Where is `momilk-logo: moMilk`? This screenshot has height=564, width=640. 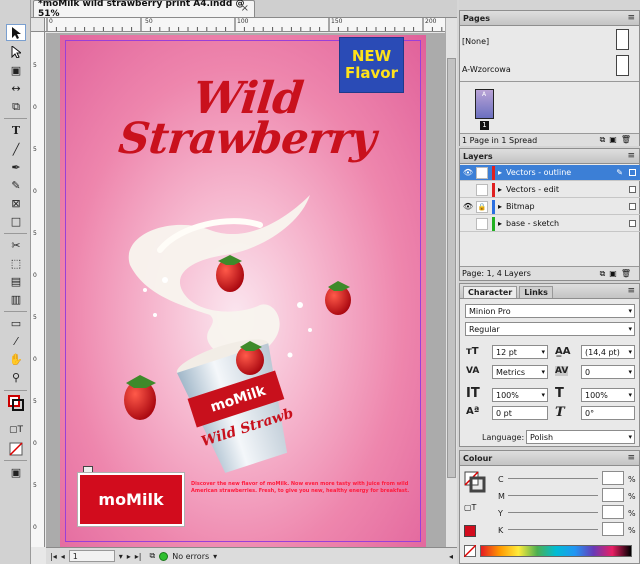
momilk-logo: moMilk is located at coordinates (131, 499).